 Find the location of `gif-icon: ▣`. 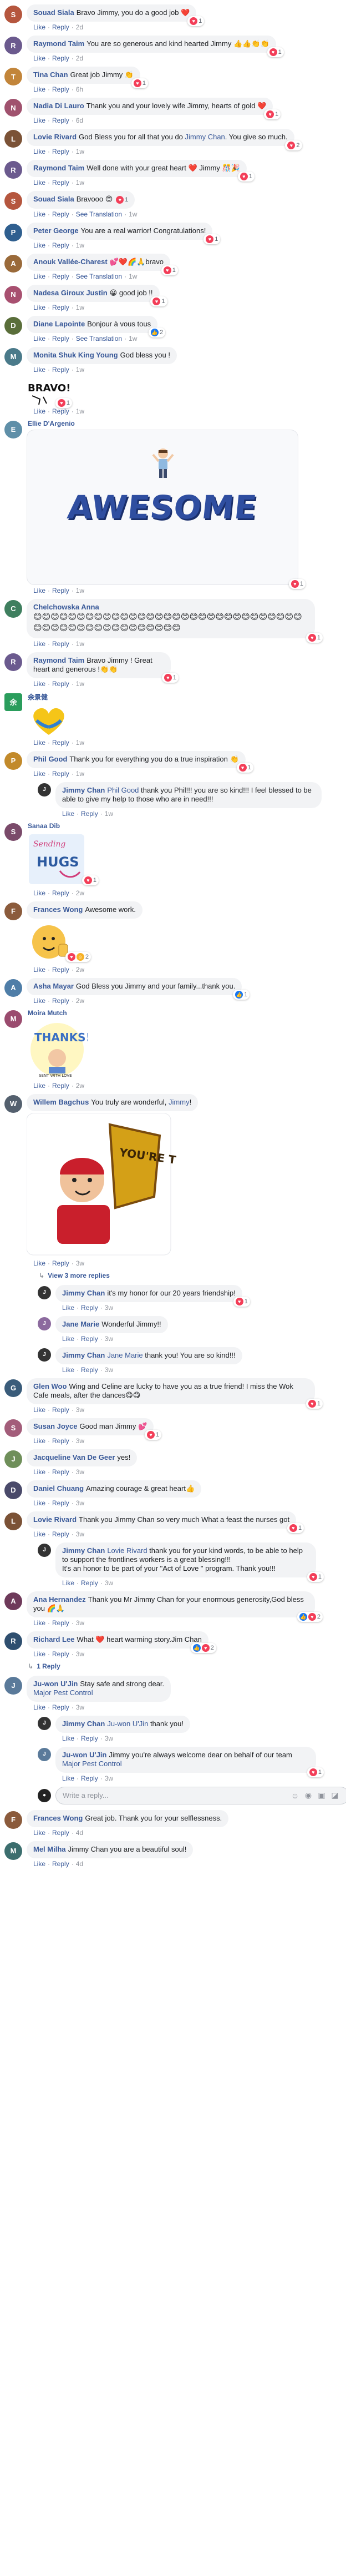

gif-icon: ▣ is located at coordinates (322, 1796).